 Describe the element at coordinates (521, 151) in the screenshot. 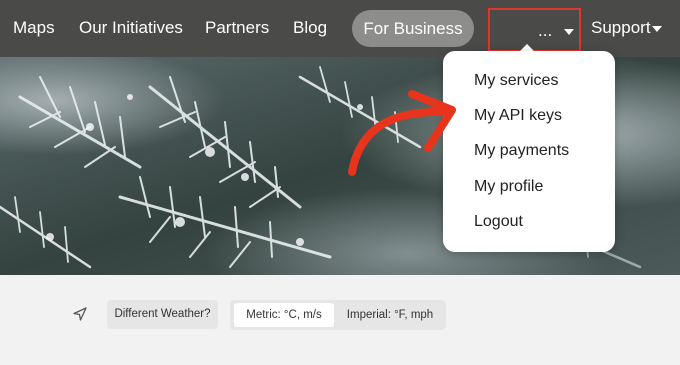

I see `menu-item-my-payments: My payments` at that location.